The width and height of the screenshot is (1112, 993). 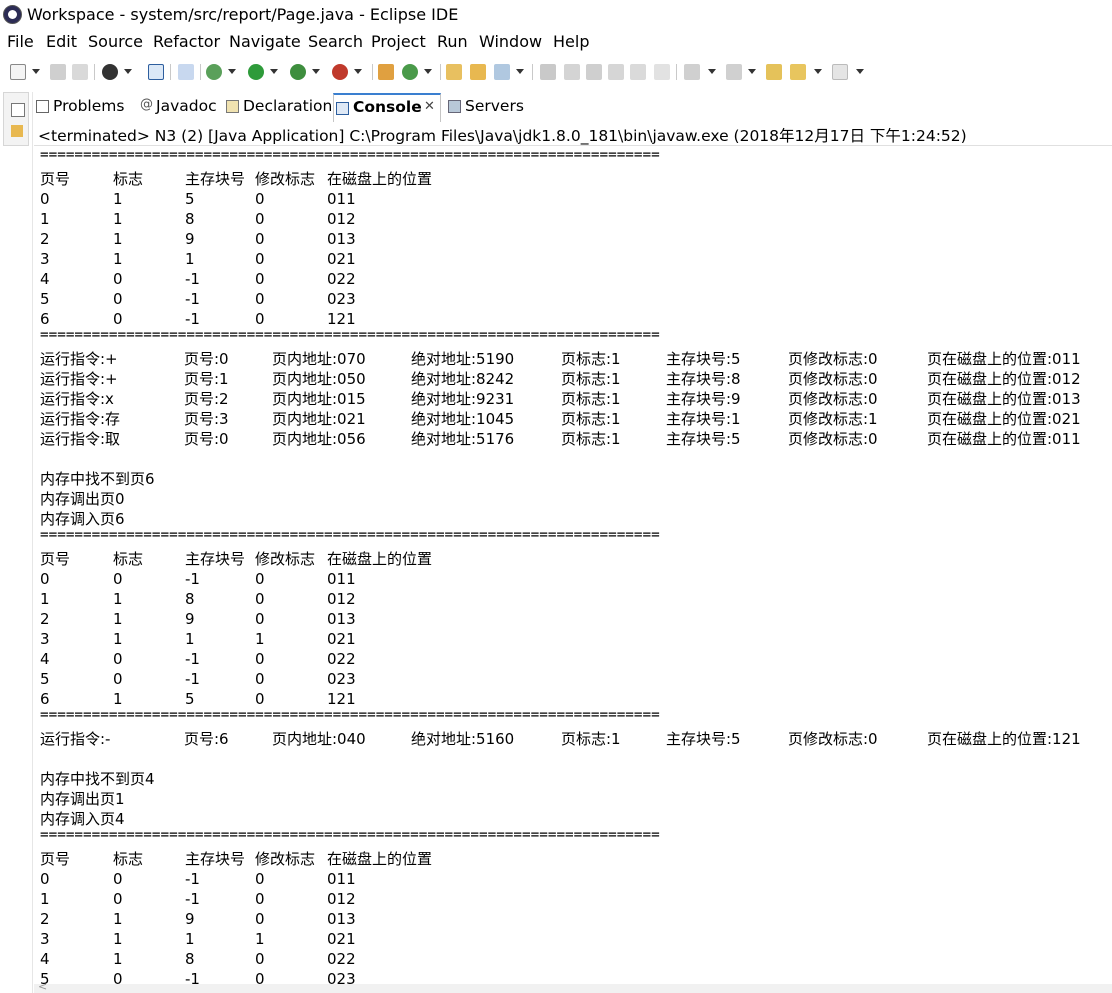 What do you see at coordinates (177, 106) in the screenshot?
I see `tab-javadoc: @ Javadoc` at bounding box center [177, 106].